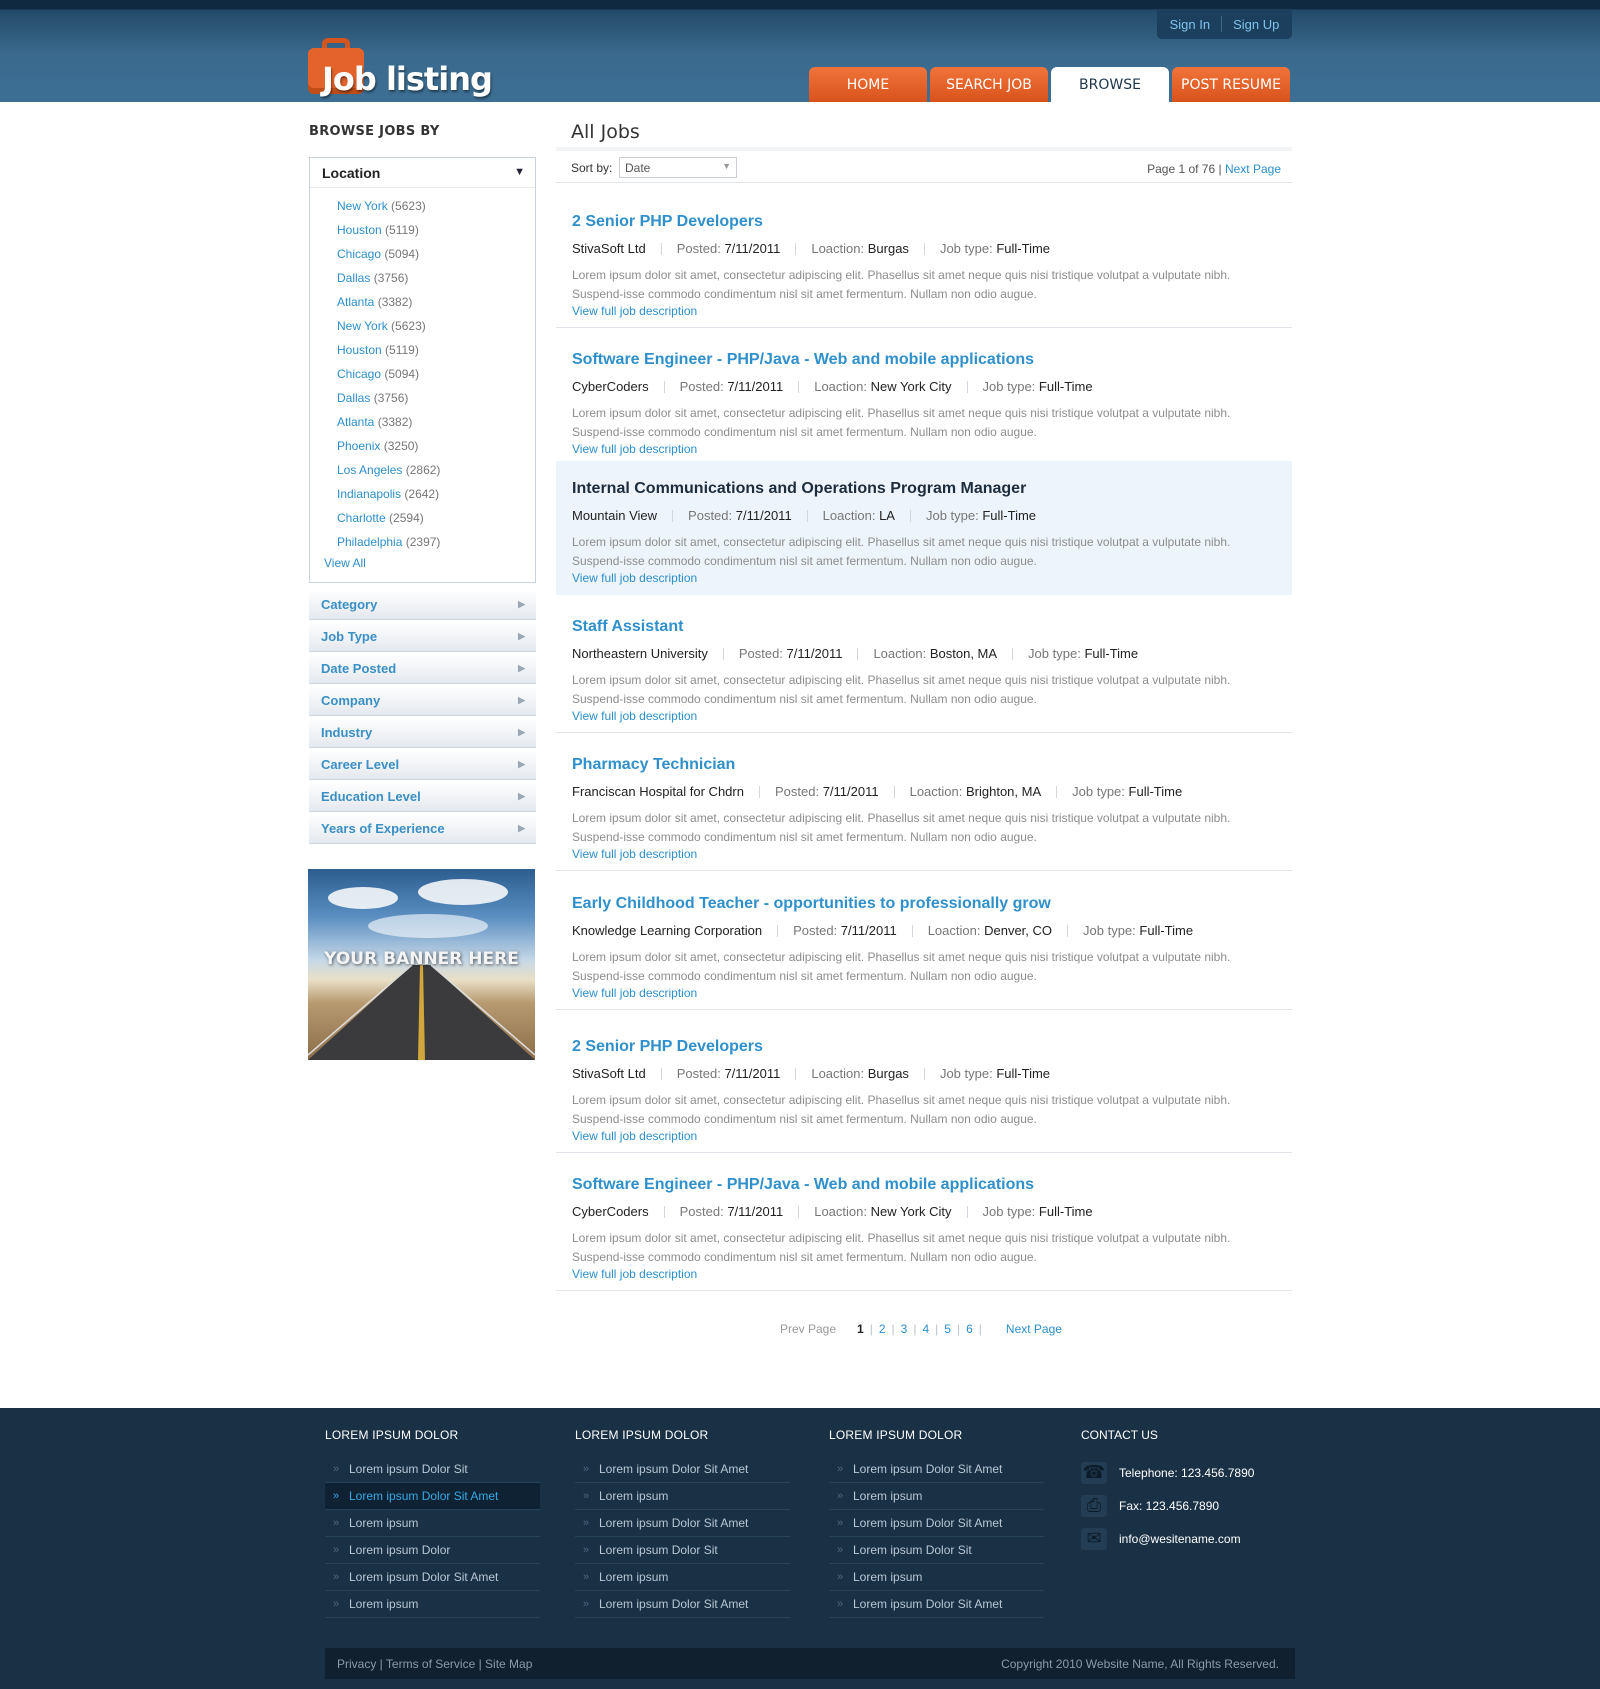  I want to click on job-title-link: Pharmacy Technician, so click(653, 765).